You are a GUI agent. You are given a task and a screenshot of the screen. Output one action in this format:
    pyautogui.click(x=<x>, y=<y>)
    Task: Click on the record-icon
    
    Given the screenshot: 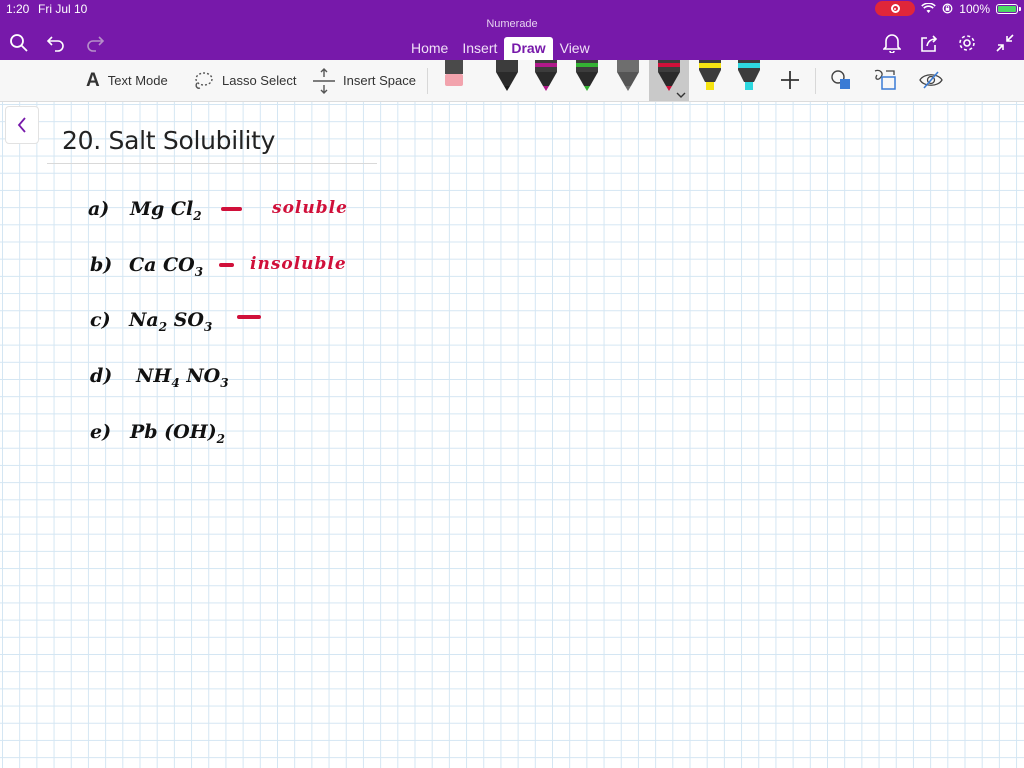 What is the action you would take?
    pyautogui.click(x=895, y=8)
    